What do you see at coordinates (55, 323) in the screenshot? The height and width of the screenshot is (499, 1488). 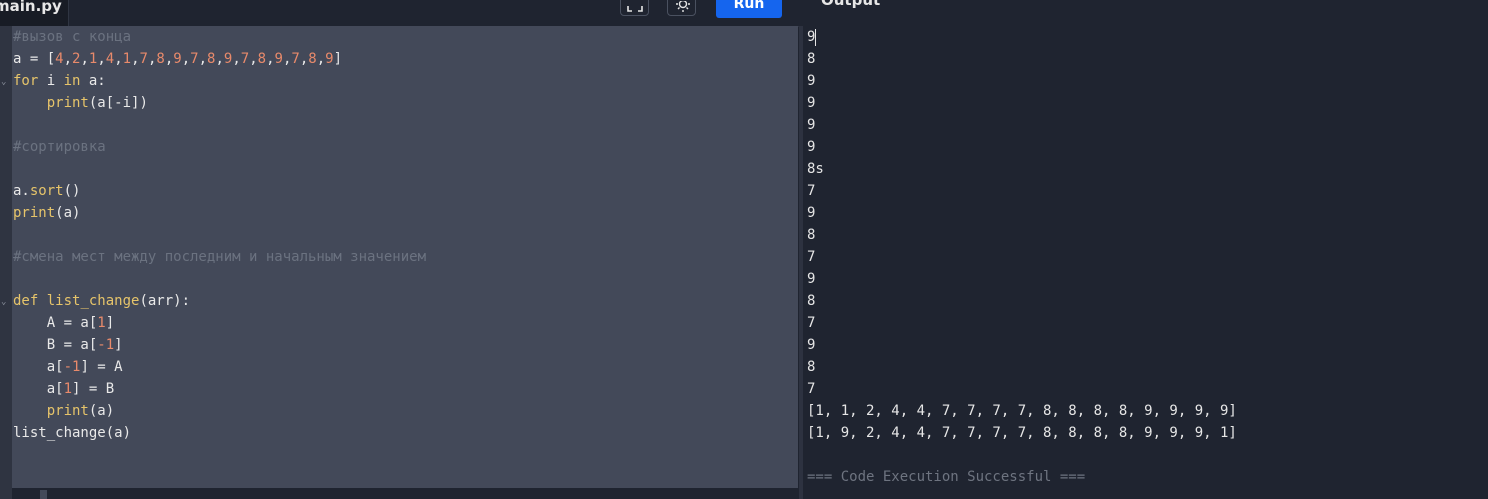 I see `code-text: A = a[` at bounding box center [55, 323].